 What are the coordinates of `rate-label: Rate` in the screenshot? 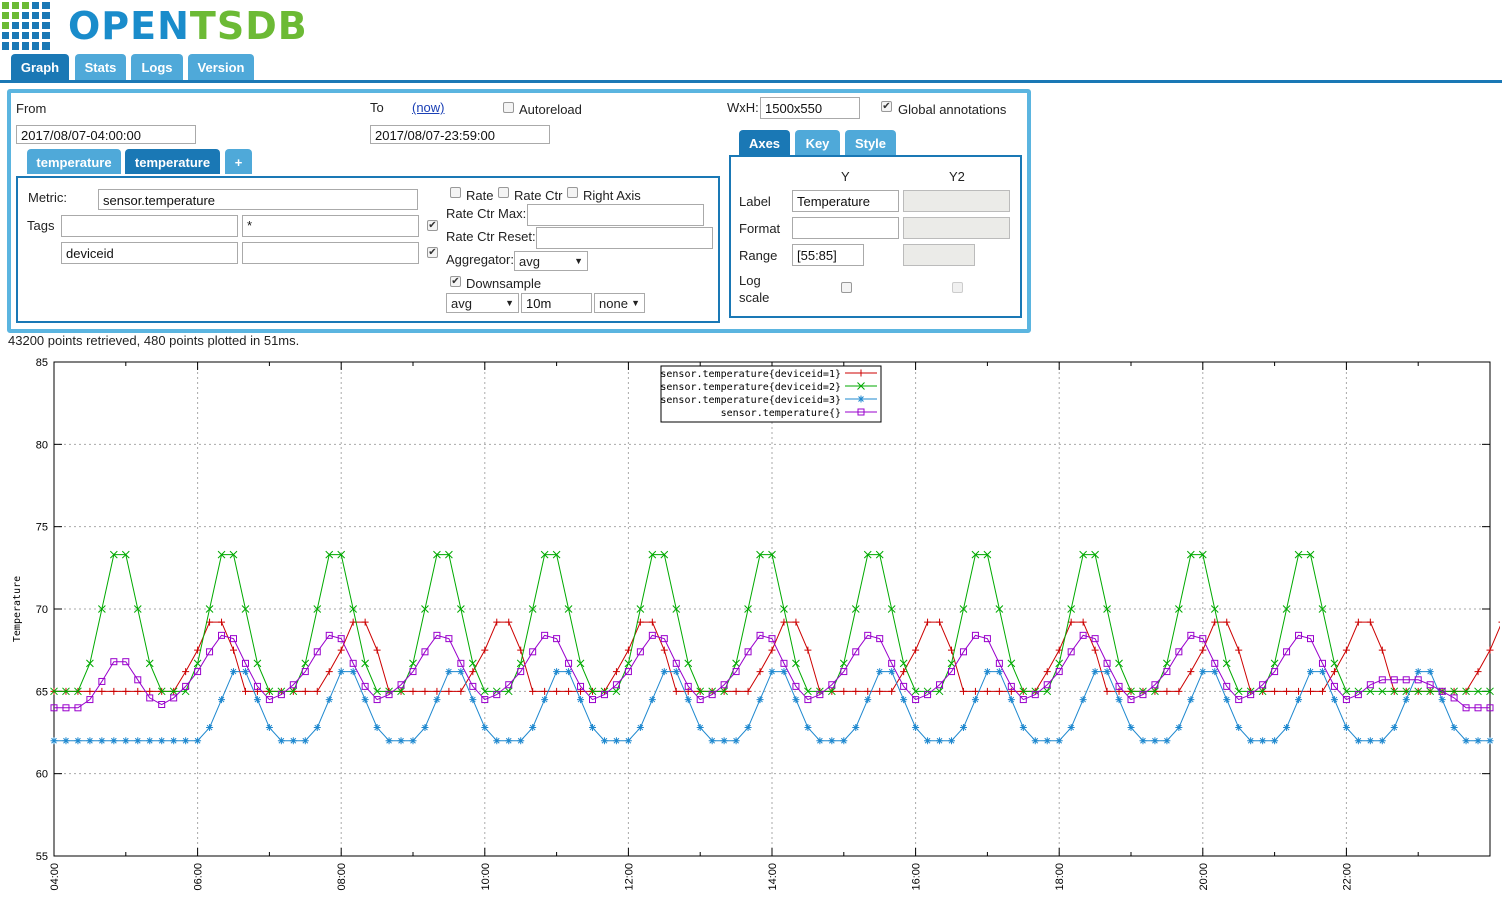 It's located at (480, 195).